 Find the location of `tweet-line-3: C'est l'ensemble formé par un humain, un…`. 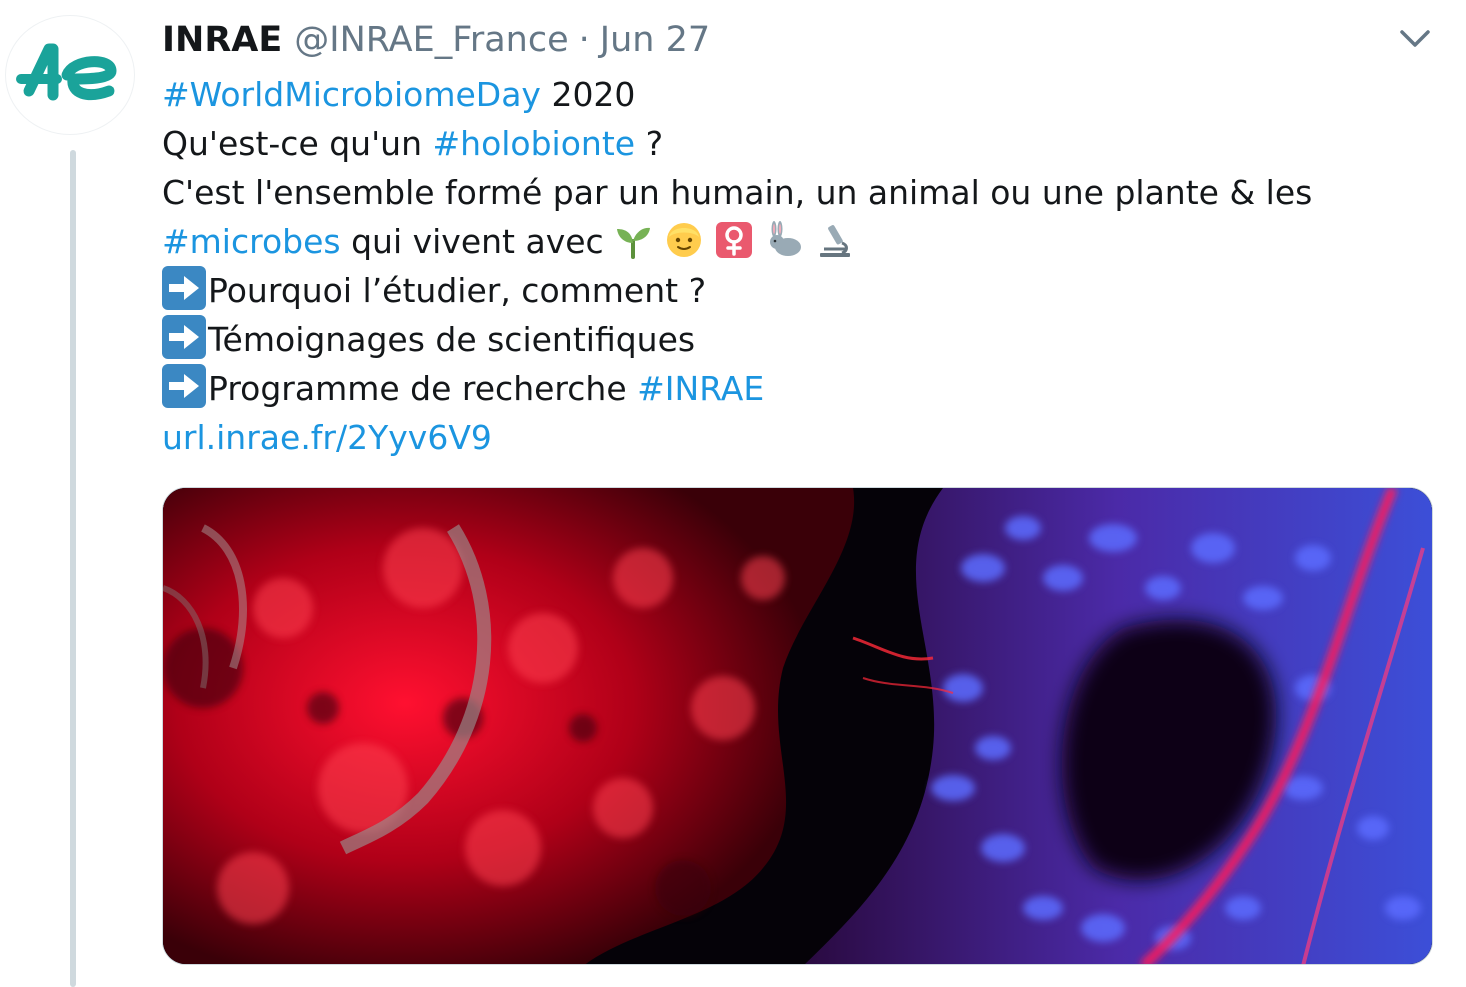

tweet-line-3: C'est l'ensemble formé par un humain, un… is located at coordinates (797, 192).